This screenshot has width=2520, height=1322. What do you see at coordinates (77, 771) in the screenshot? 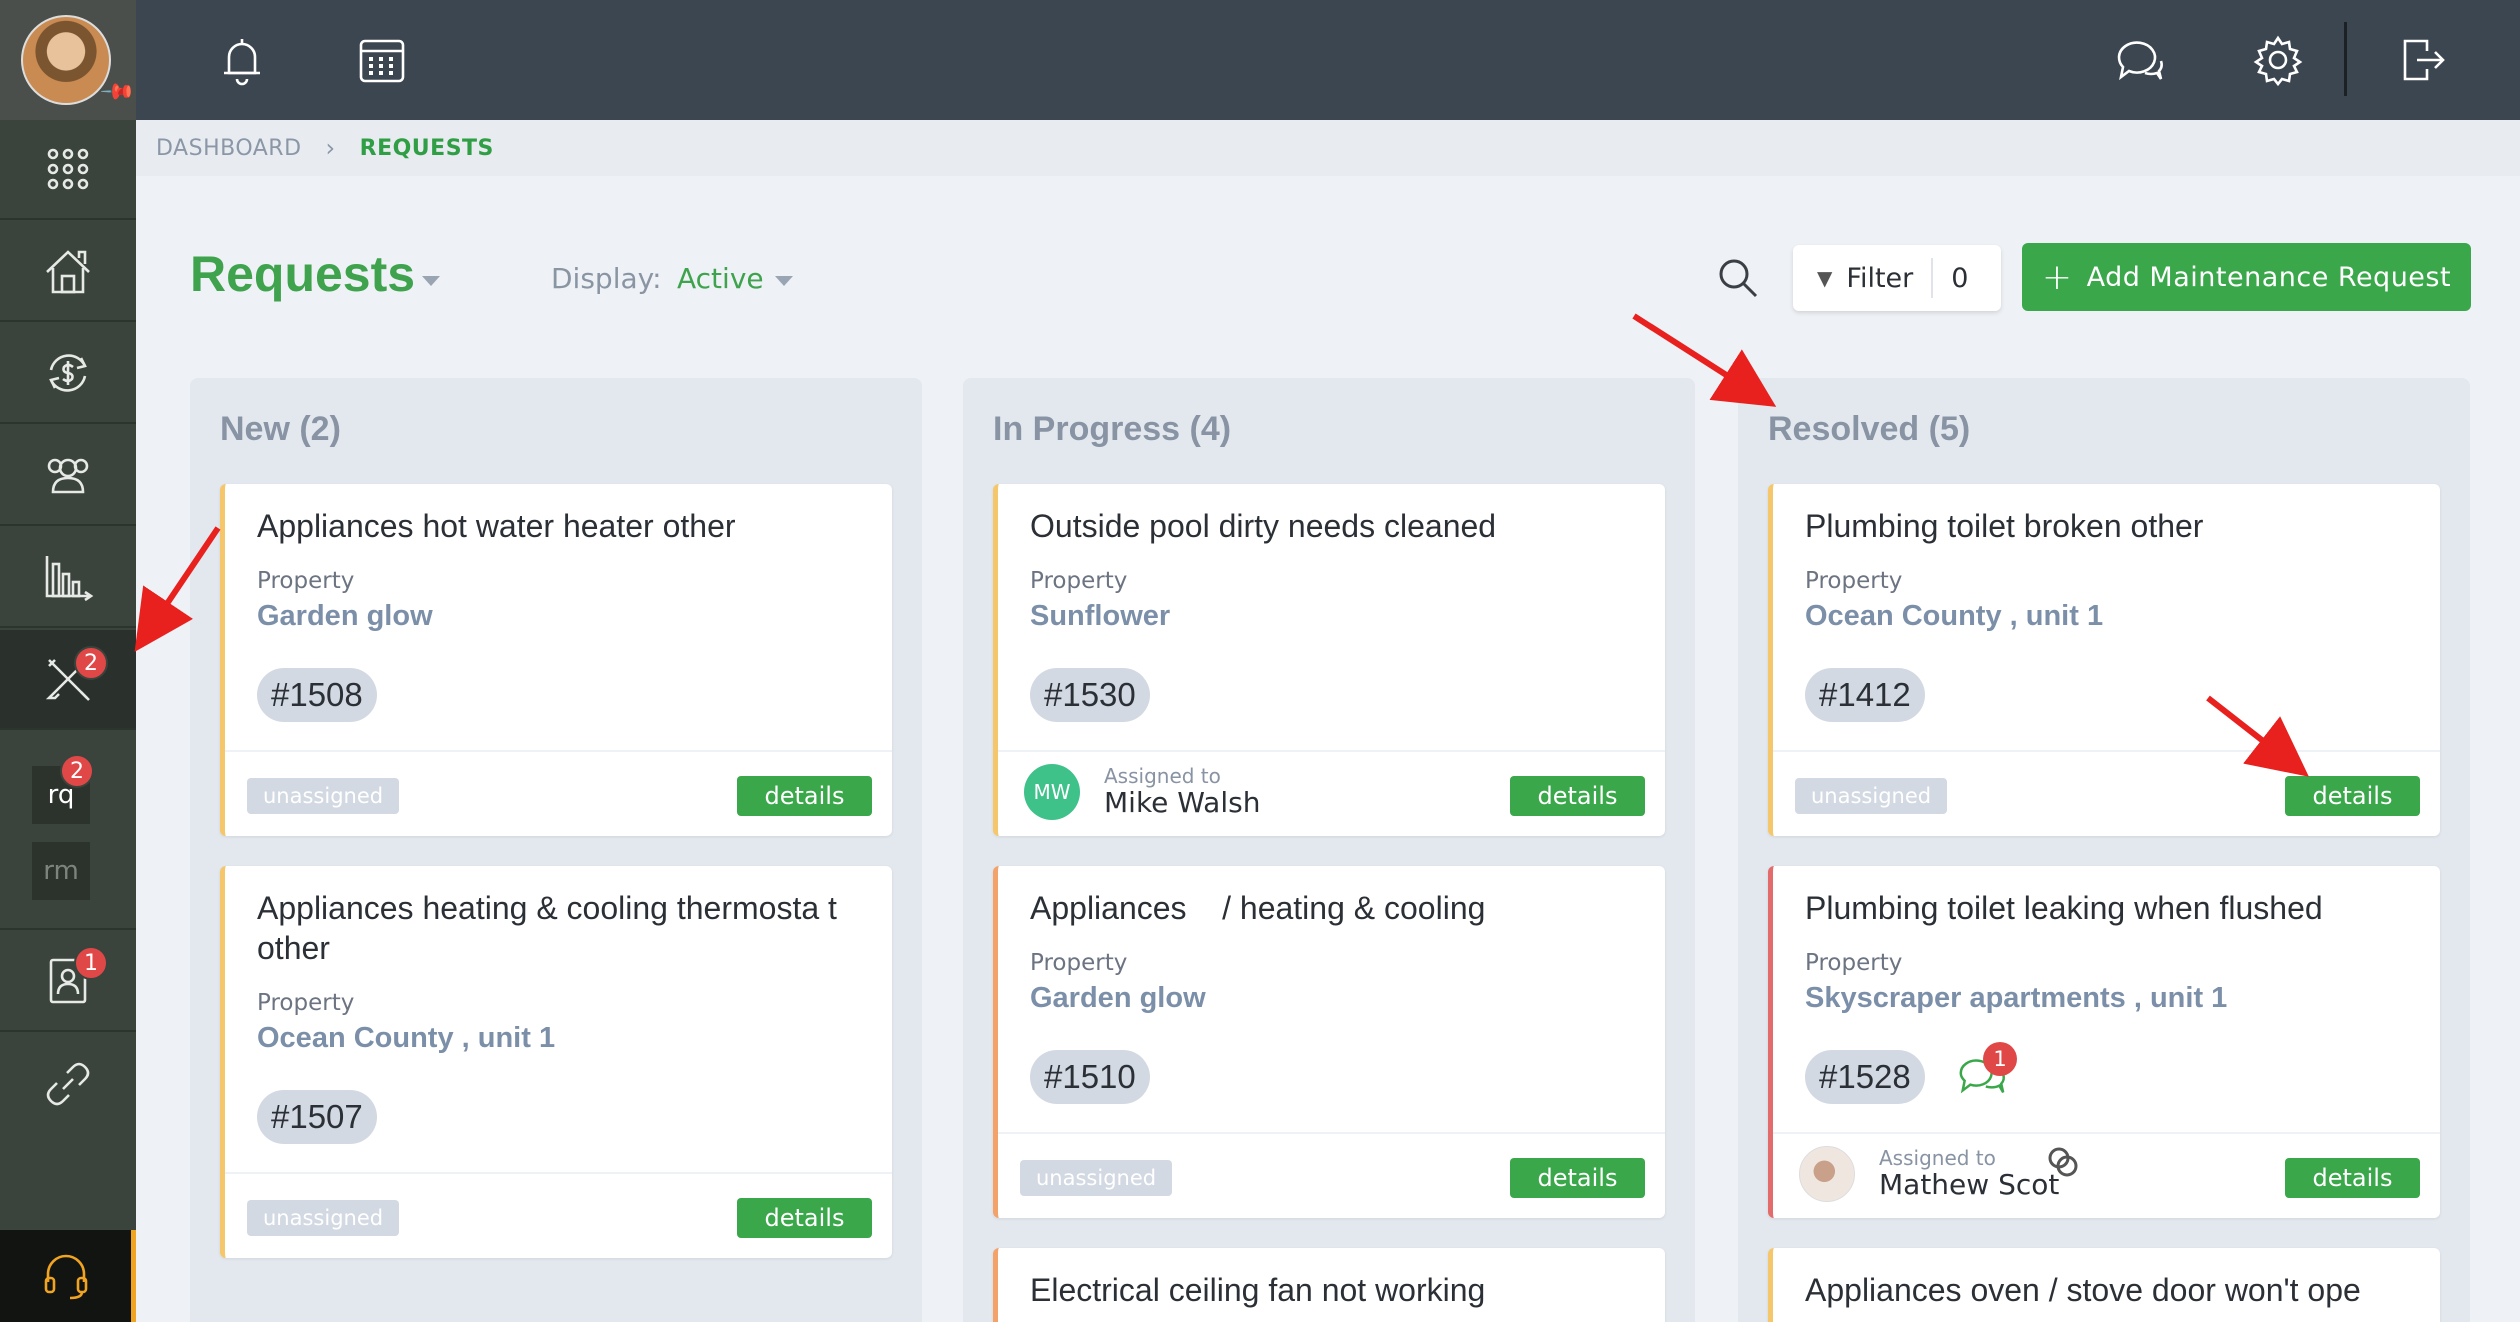
I see `rq-badge: 2` at bounding box center [77, 771].